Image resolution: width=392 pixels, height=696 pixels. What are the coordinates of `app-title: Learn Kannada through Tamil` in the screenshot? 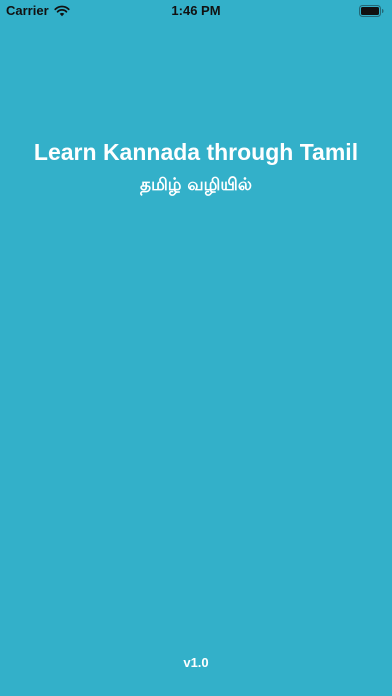 It's located at (196, 152).